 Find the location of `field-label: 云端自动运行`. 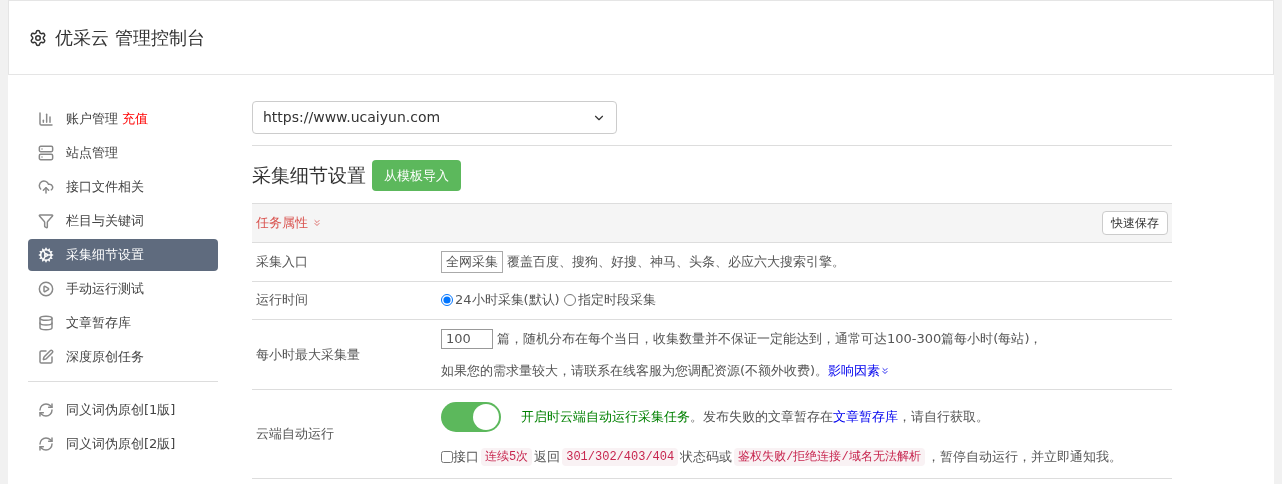

field-label: 云端自动运行 is located at coordinates (295, 434).